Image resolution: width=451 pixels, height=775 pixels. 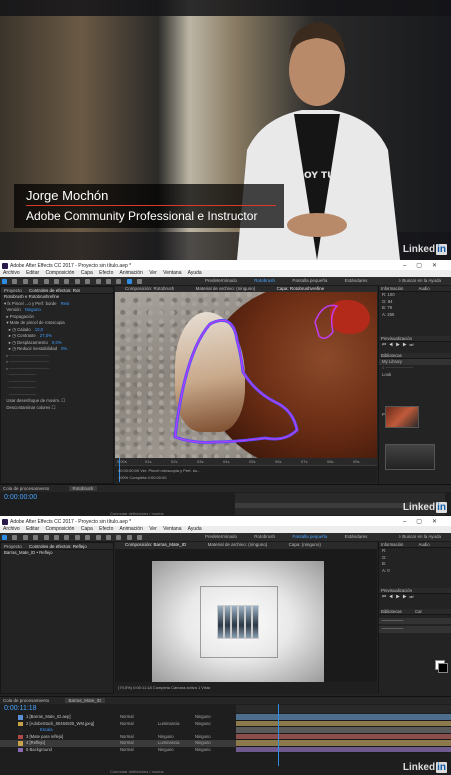 What do you see at coordinates (238, 621) in the screenshot?
I see `composition-viewer` at bounding box center [238, 621].